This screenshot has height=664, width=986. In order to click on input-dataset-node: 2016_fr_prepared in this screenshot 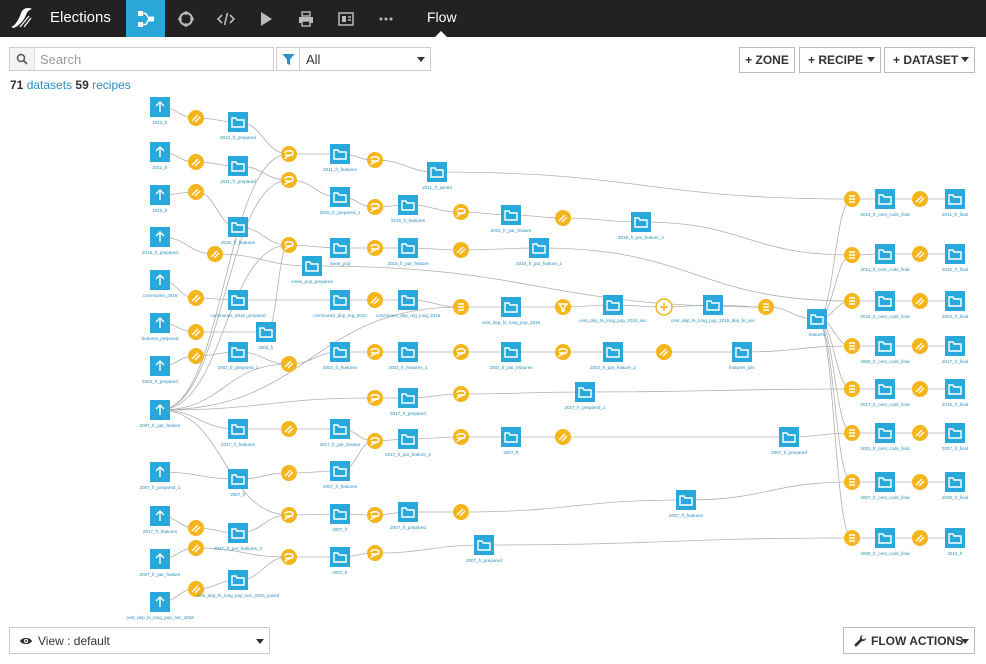, I will do `click(160, 241)`.